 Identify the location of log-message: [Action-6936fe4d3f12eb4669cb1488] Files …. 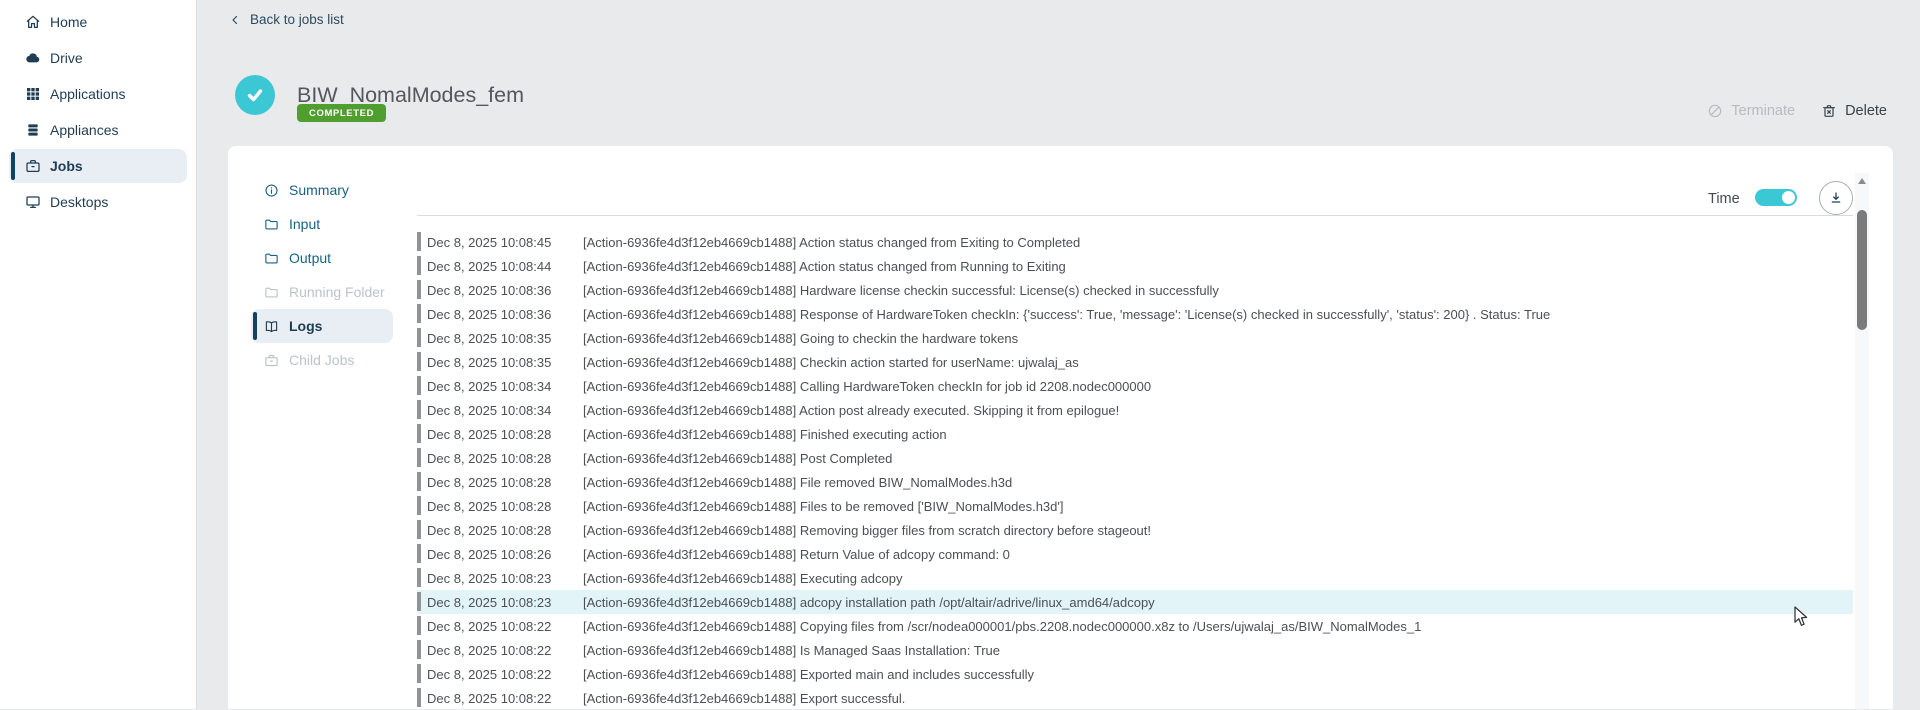
(823, 506).